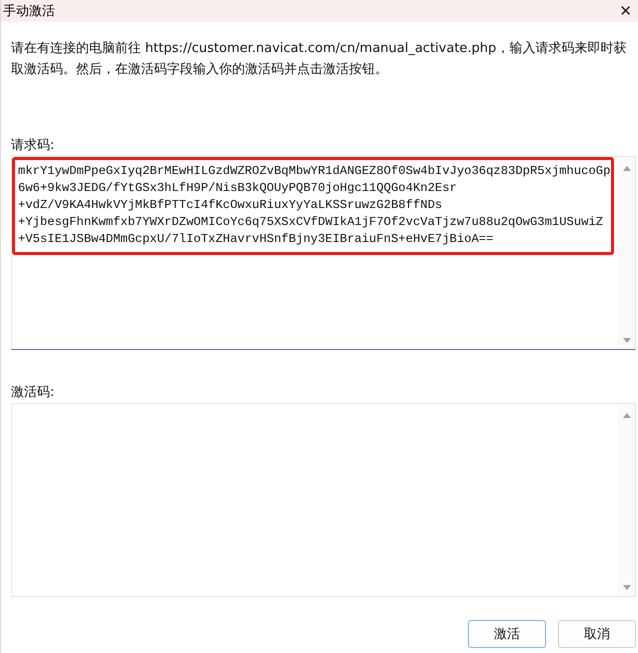 Image resolution: width=638 pixels, height=653 pixels. Describe the element at coordinates (256, 239) in the screenshot. I see `request-code-line: +V5sIE1JSBw4DMmGcpxU/7lIoTxZHavrvHSnfBjny3EIBraiuFnS+eHvE7jBioA==` at that location.